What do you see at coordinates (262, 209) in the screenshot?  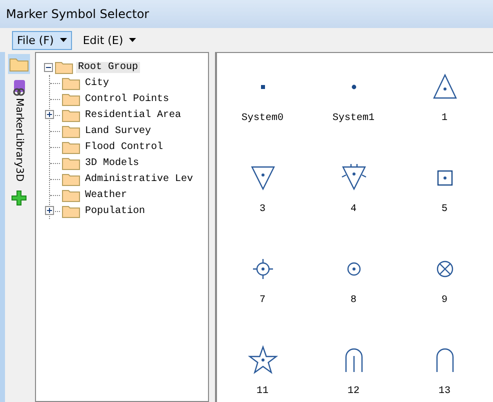 I see `symbol-label: 3` at bounding box center [262, 209].